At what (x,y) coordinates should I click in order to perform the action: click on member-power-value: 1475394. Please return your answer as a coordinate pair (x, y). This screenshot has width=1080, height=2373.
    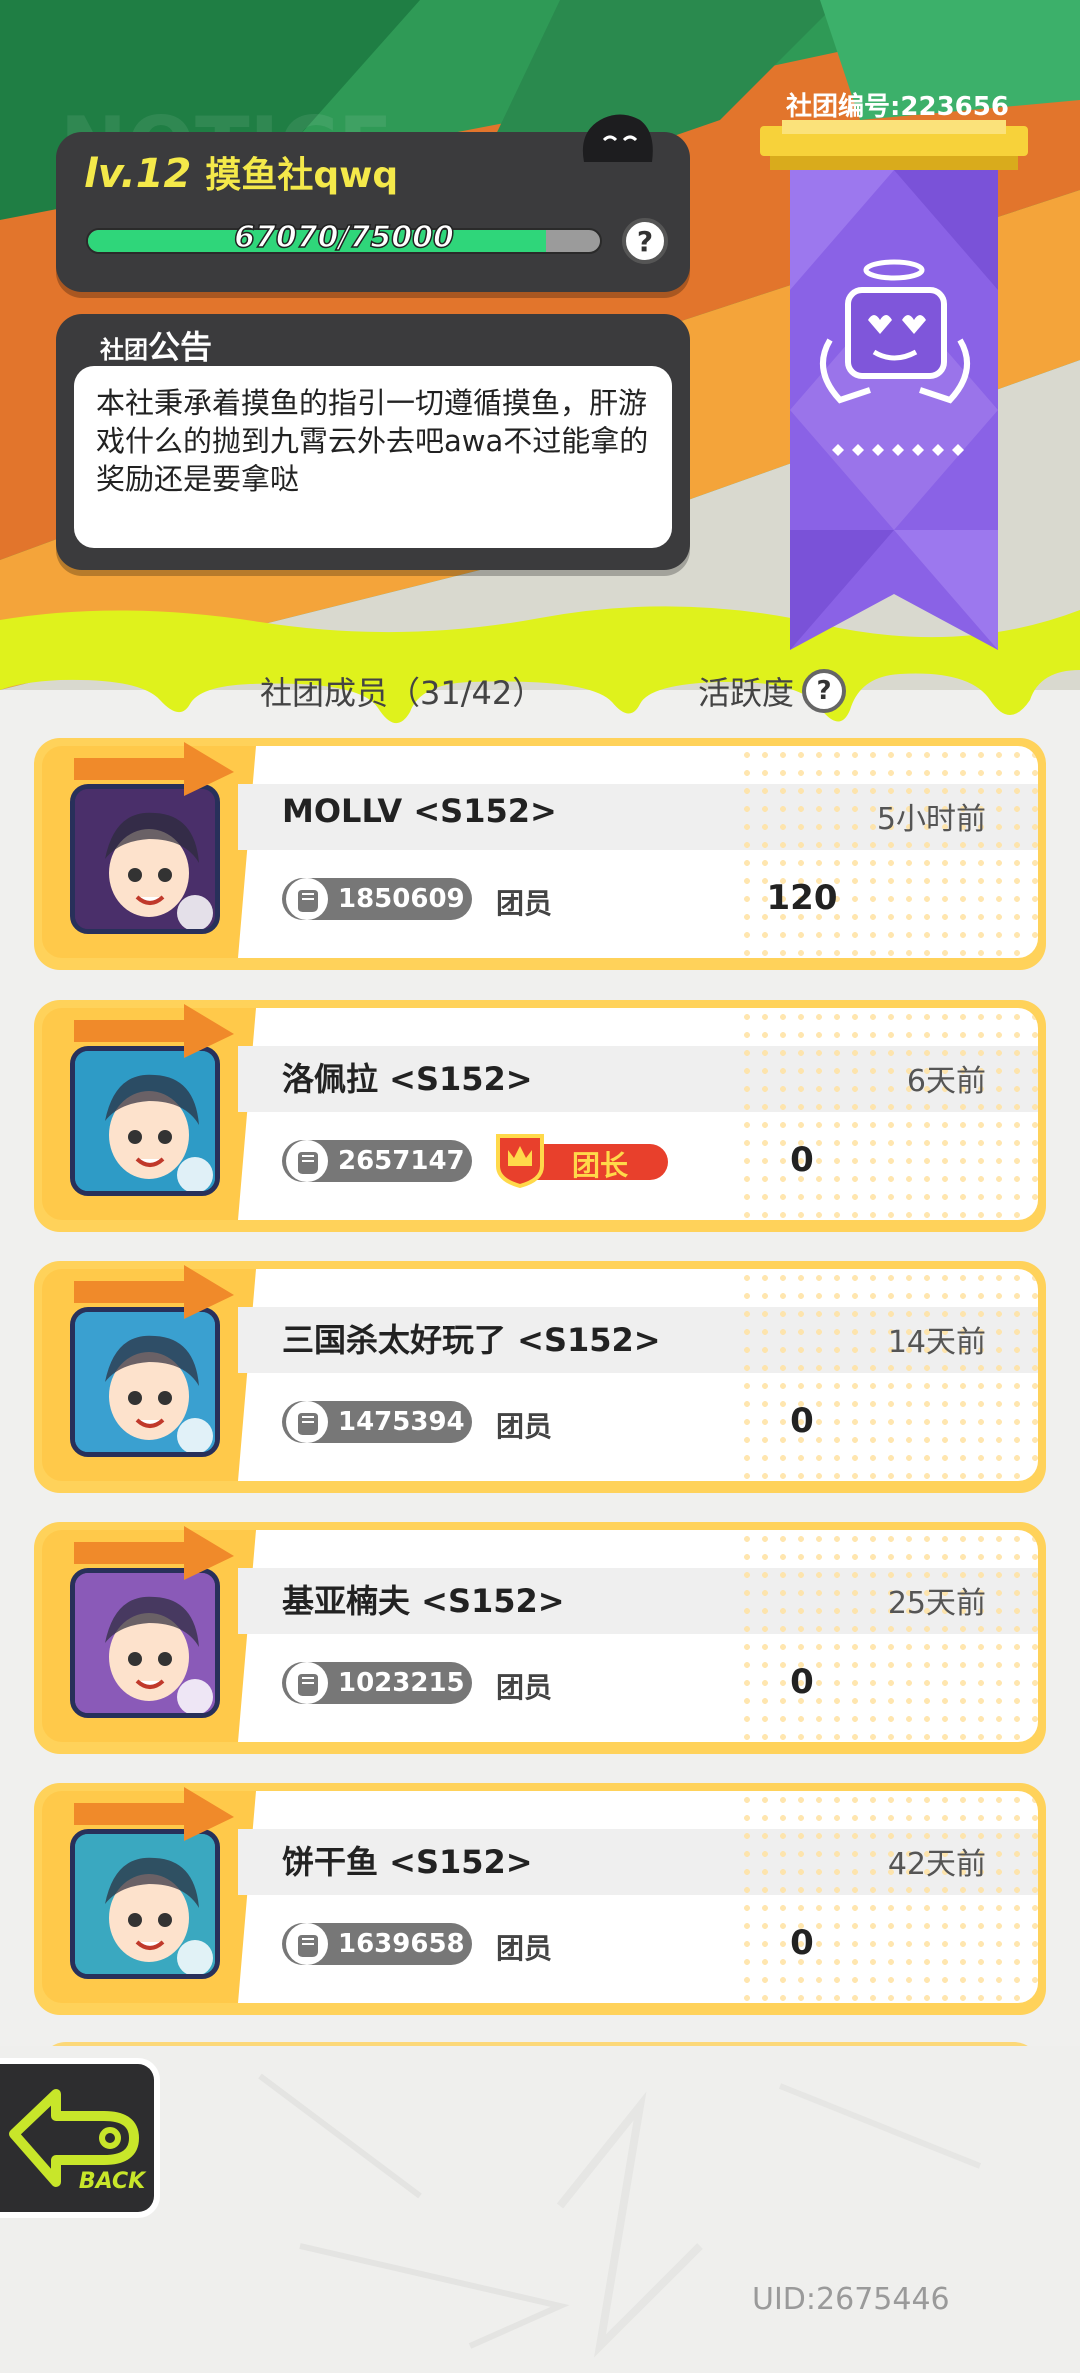
    Looking at the image, I should click on (401, 1422).